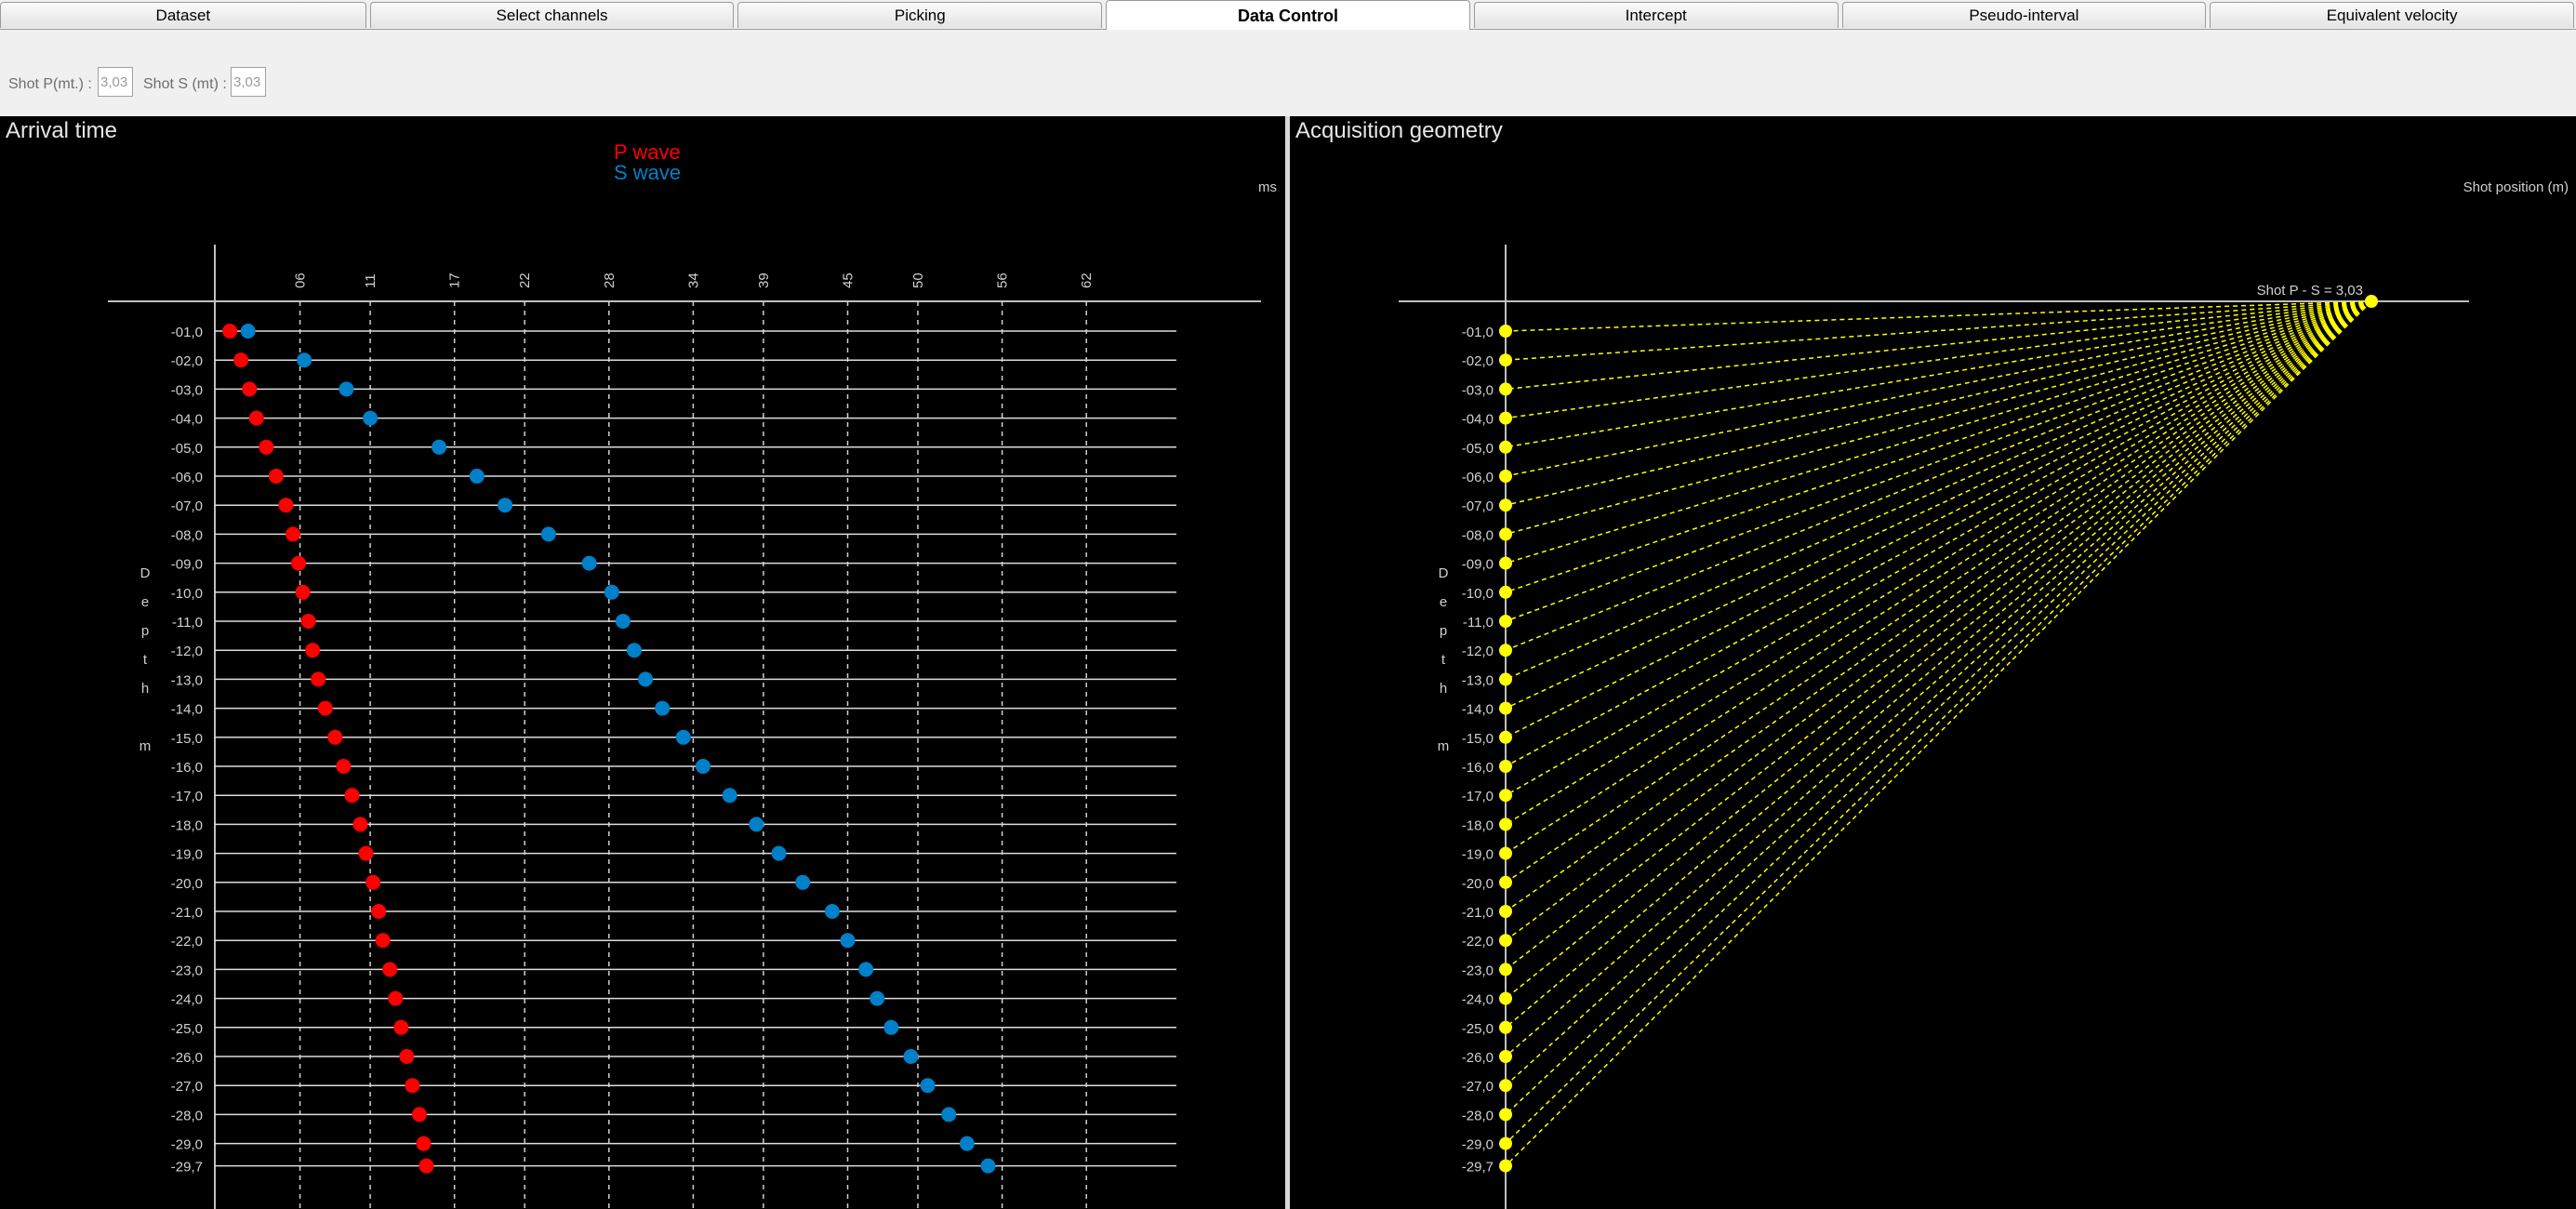 Image resolution: width=2576 pixels, height=1209 pixels. Describe the element at coordinates (1478, 942) in the screenshot. I see `y-tick-label: -22,0` at that location.